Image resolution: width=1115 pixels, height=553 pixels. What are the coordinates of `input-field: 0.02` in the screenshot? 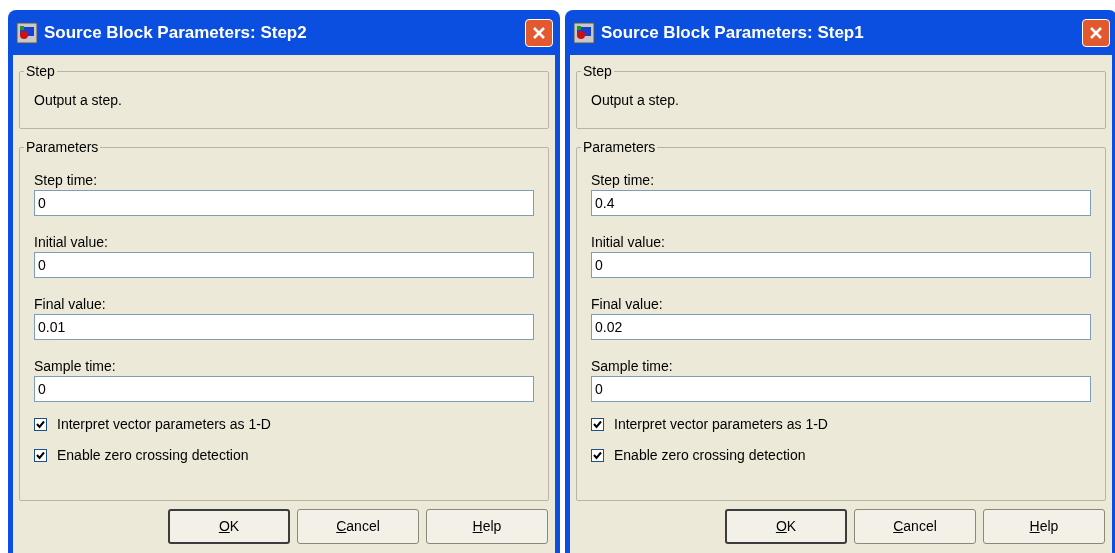 It's located at (841, 327).